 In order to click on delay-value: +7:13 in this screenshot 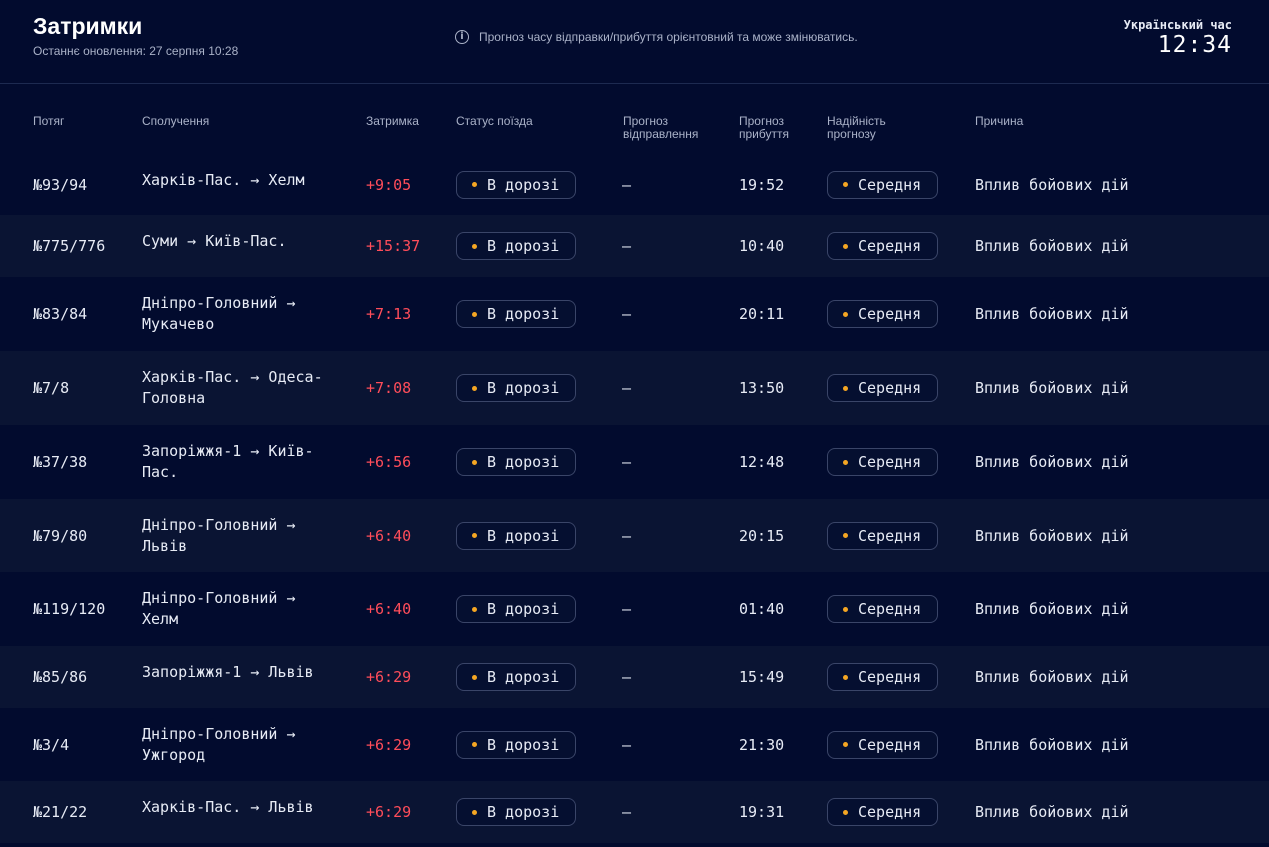, I will do `click(389, 314)`.